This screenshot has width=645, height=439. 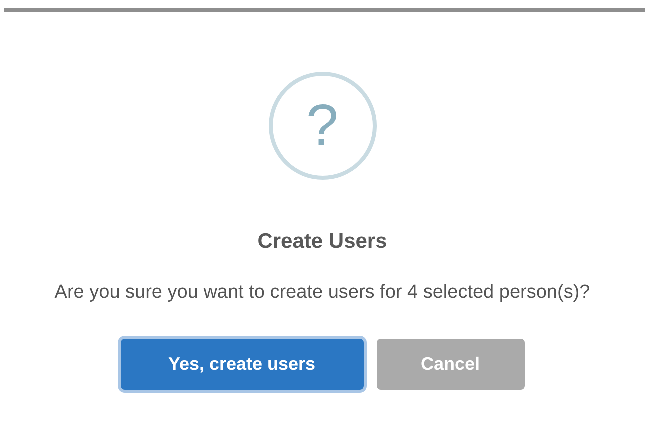 I want to click on dialog-message: Are you sure you want to create users for 4 selected person(s)?, so click(x=323, y=293).